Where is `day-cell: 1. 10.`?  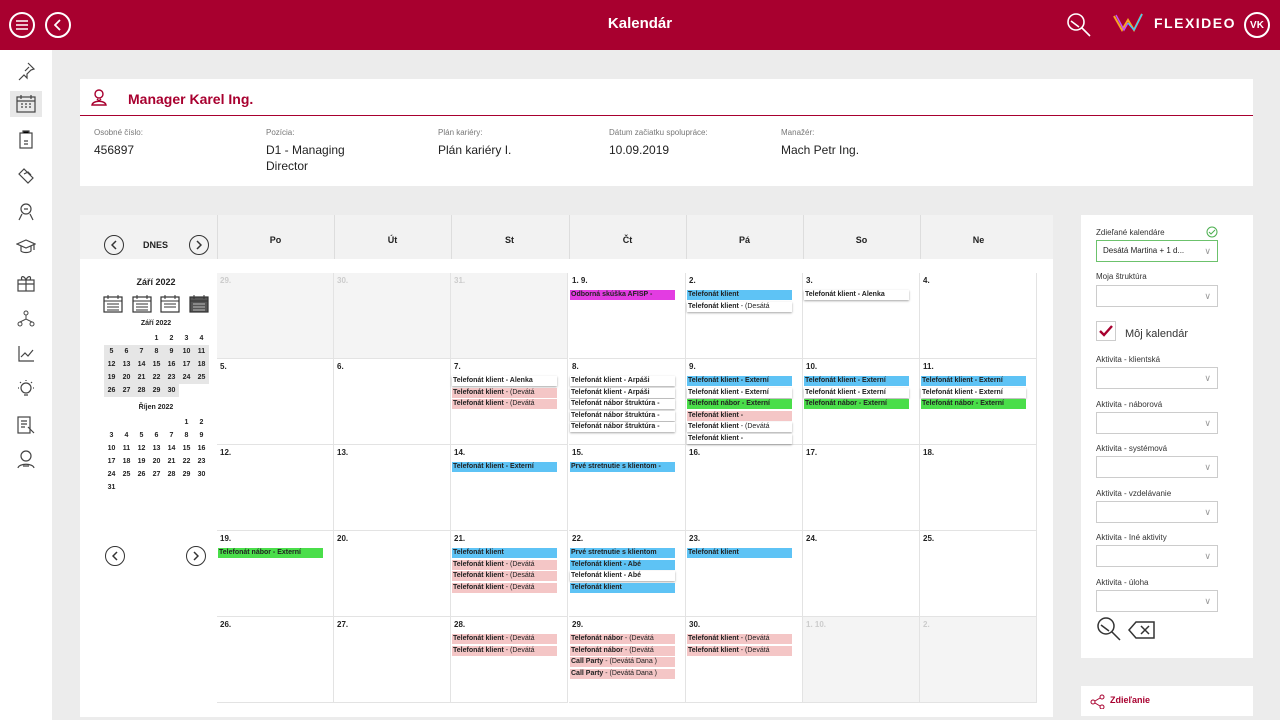 day-cell: 1. 10. is located at coordinates (861, 660).